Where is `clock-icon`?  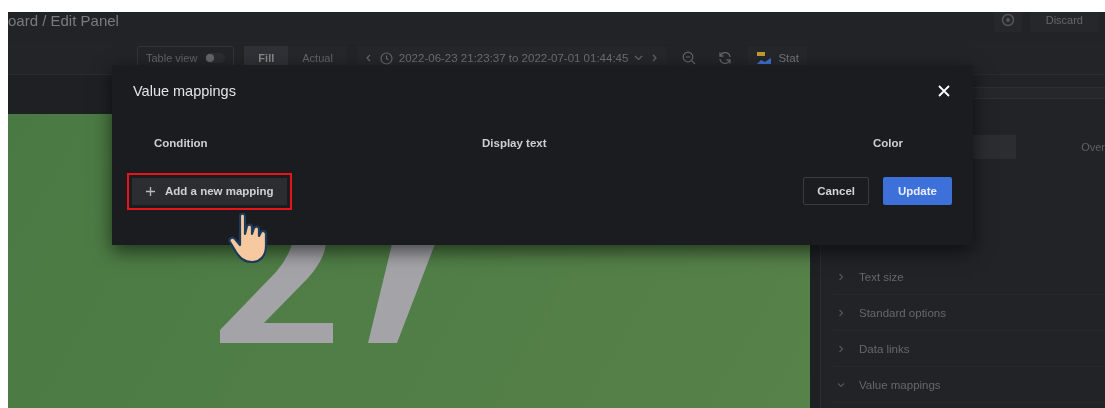
clock-icon is located at coordinates (386, 58).